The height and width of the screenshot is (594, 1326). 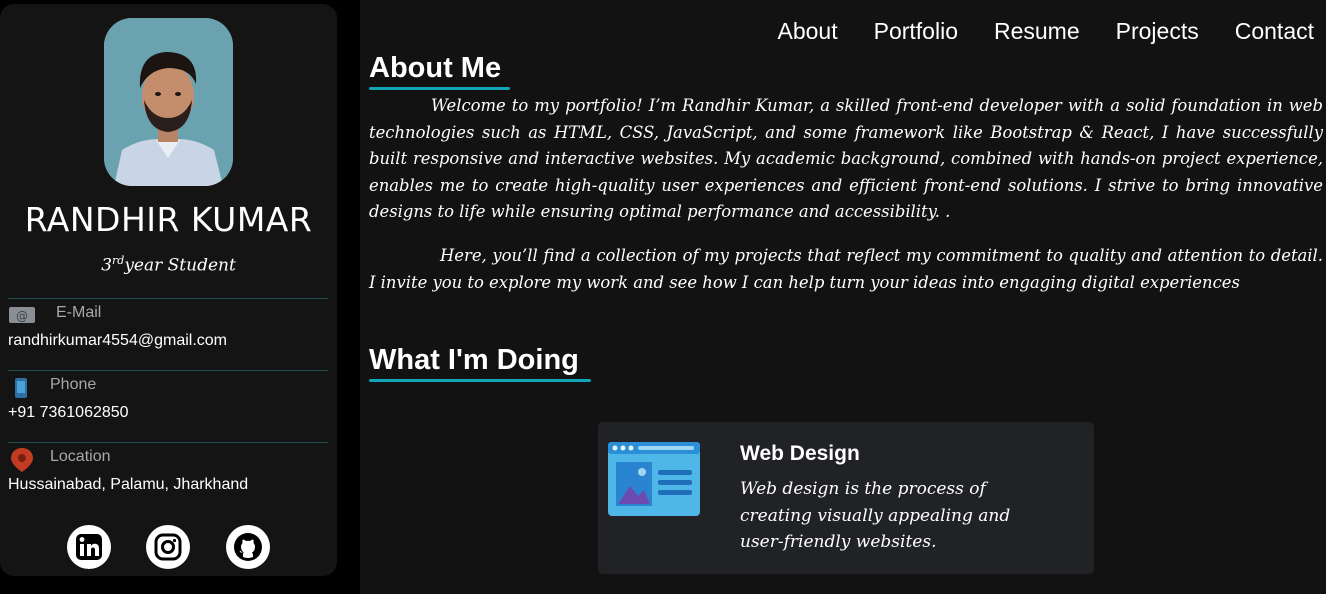 I want to click on web-design-icon, so click(x=654, y=481).